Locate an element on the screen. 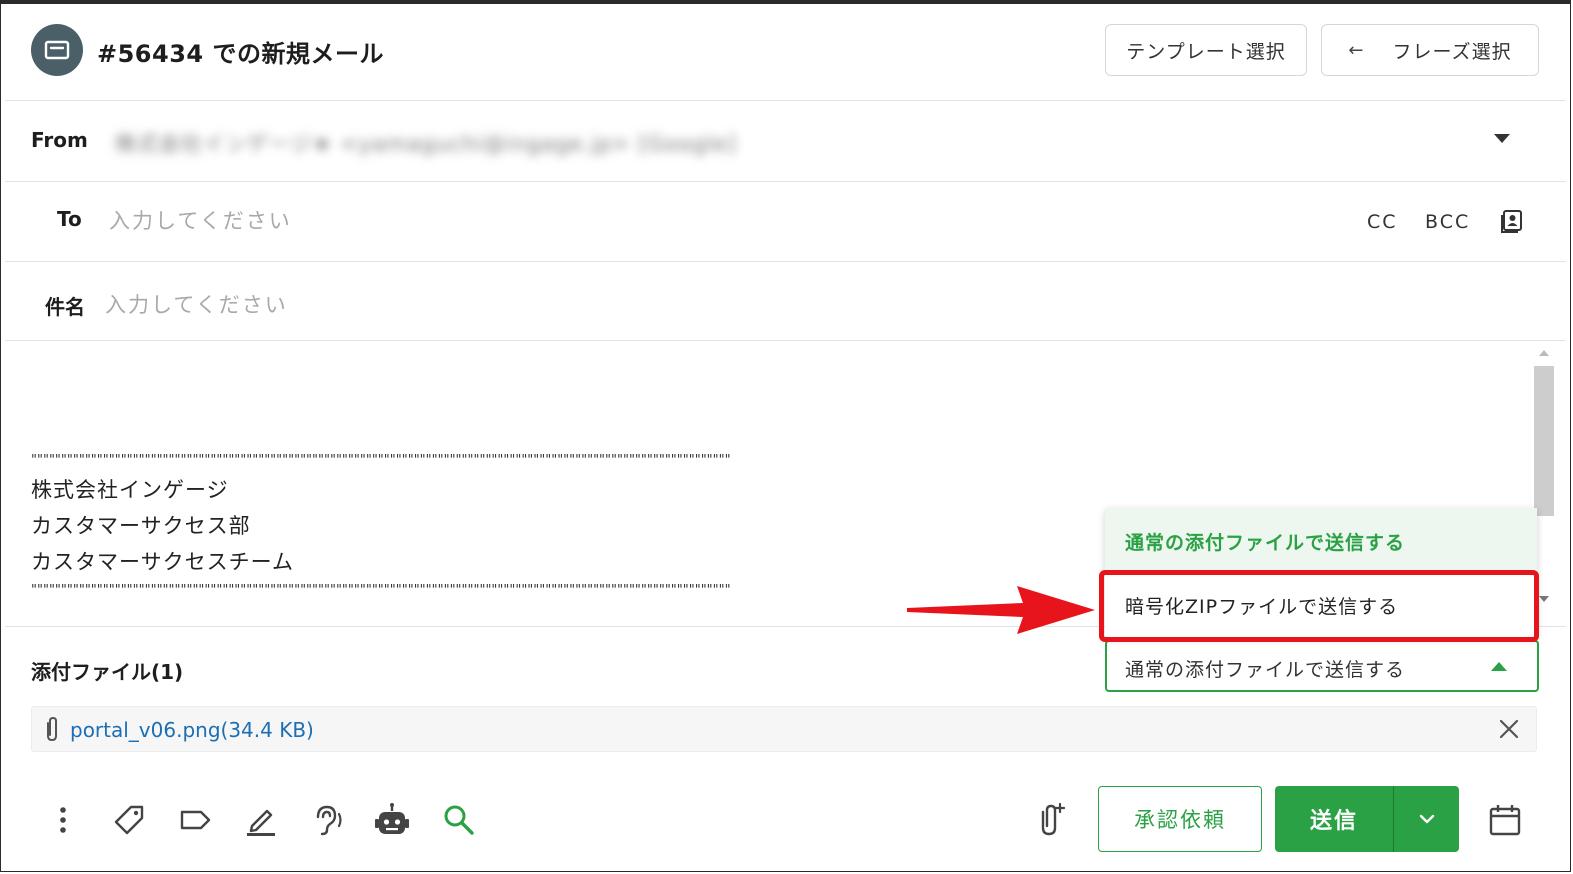 This screenshot has width=1573, height=874. annotation-highlight-box is located at coordinates (1319, 606).